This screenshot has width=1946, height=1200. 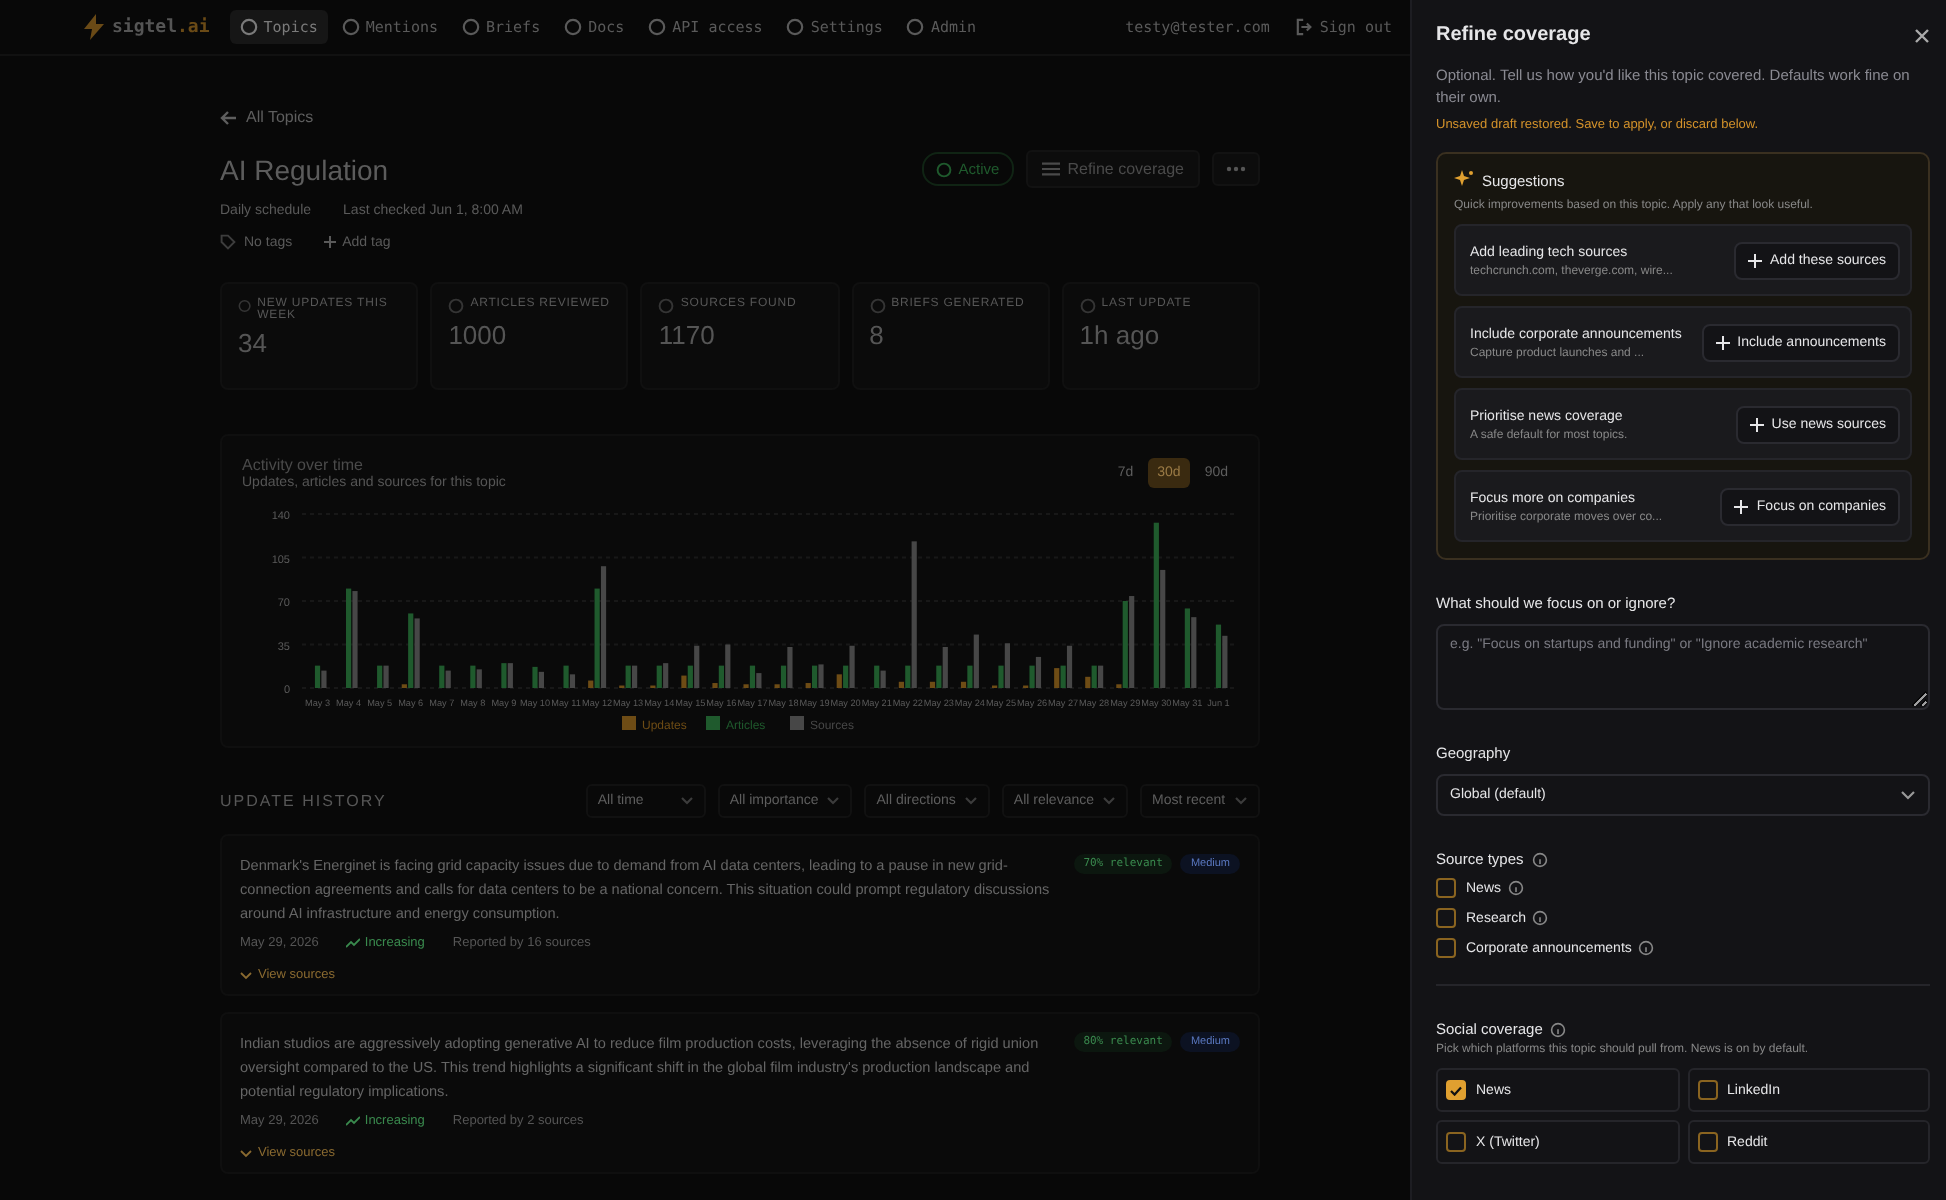 I want to click on refine-coverage-button: Refine coverage, so click(x=1112, y=169).